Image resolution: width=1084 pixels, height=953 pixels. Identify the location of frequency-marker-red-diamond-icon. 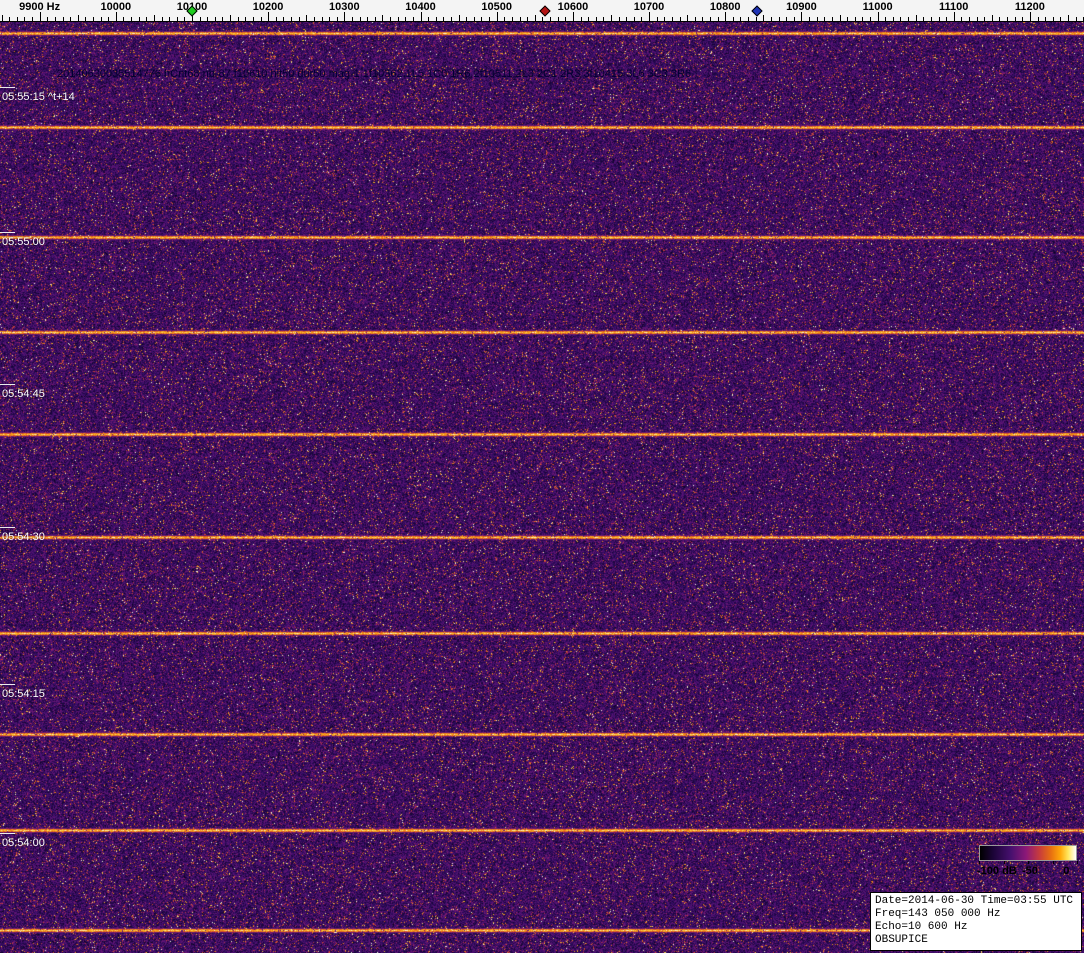
(545, 11).